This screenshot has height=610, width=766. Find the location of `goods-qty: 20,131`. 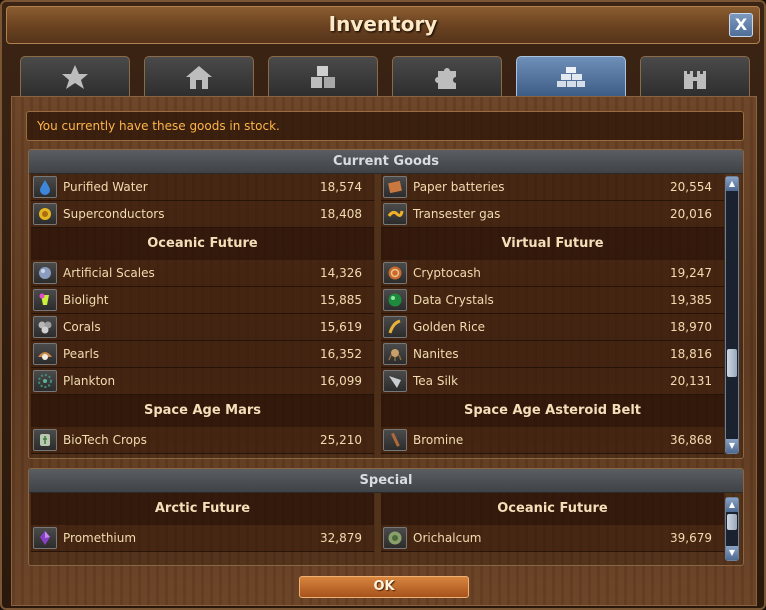

goods-qty: 20,131 is located at coordinates (691, 381).